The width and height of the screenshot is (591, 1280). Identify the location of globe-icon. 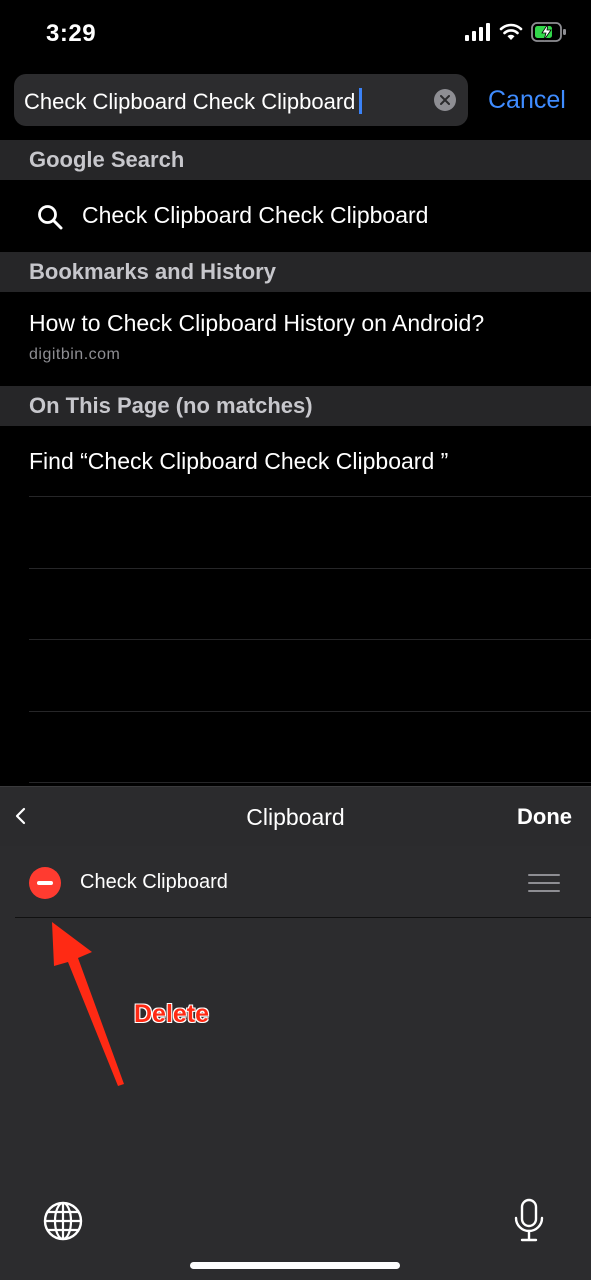
(63, 1221).